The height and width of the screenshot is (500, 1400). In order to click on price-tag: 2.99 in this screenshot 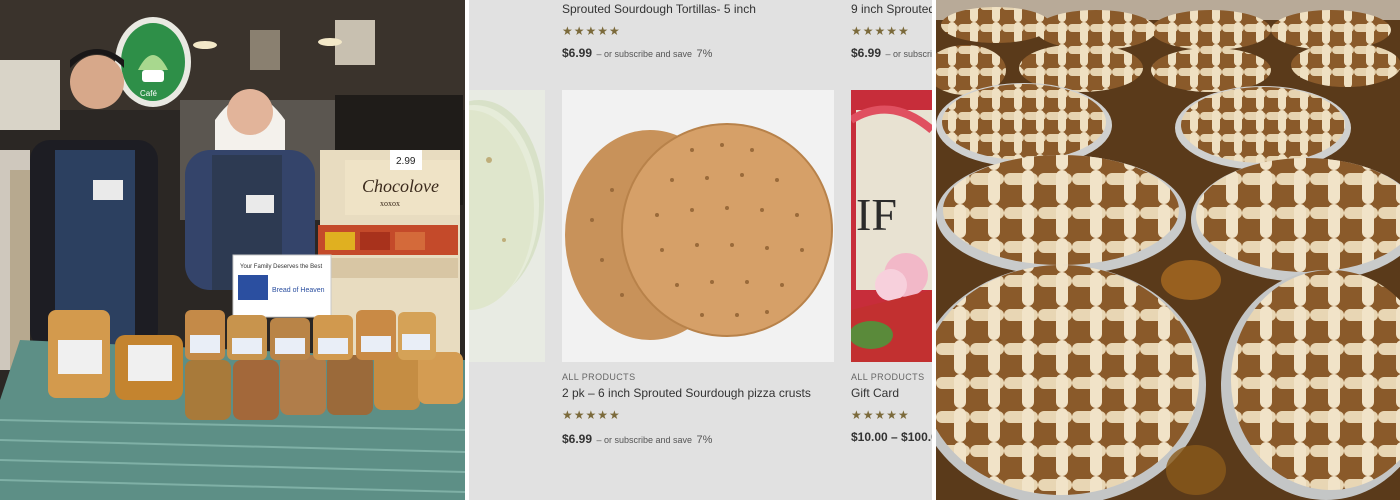, I will do `click(406, 161)`.